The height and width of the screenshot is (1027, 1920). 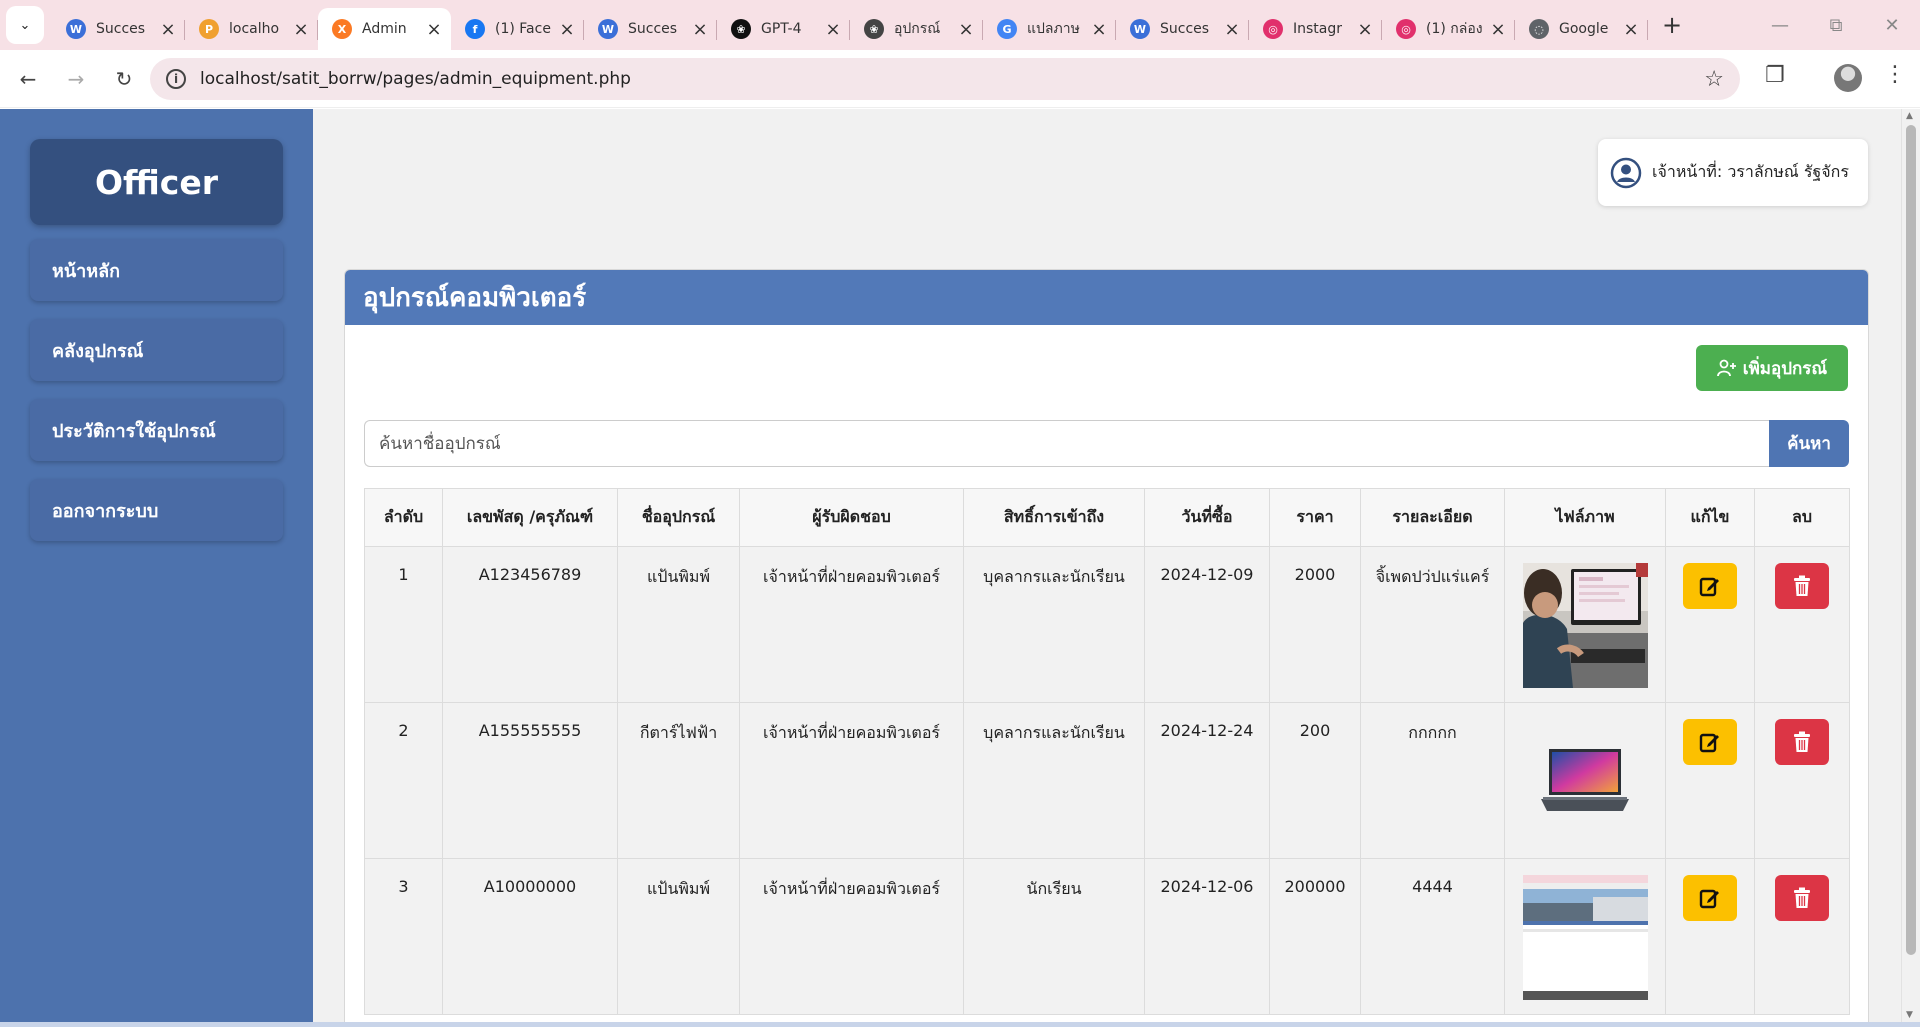 I want to click on user-badge: เจ้าหน้าที่: วราลักษณ์ รัฐจักร, so click(x=1733, y=172).